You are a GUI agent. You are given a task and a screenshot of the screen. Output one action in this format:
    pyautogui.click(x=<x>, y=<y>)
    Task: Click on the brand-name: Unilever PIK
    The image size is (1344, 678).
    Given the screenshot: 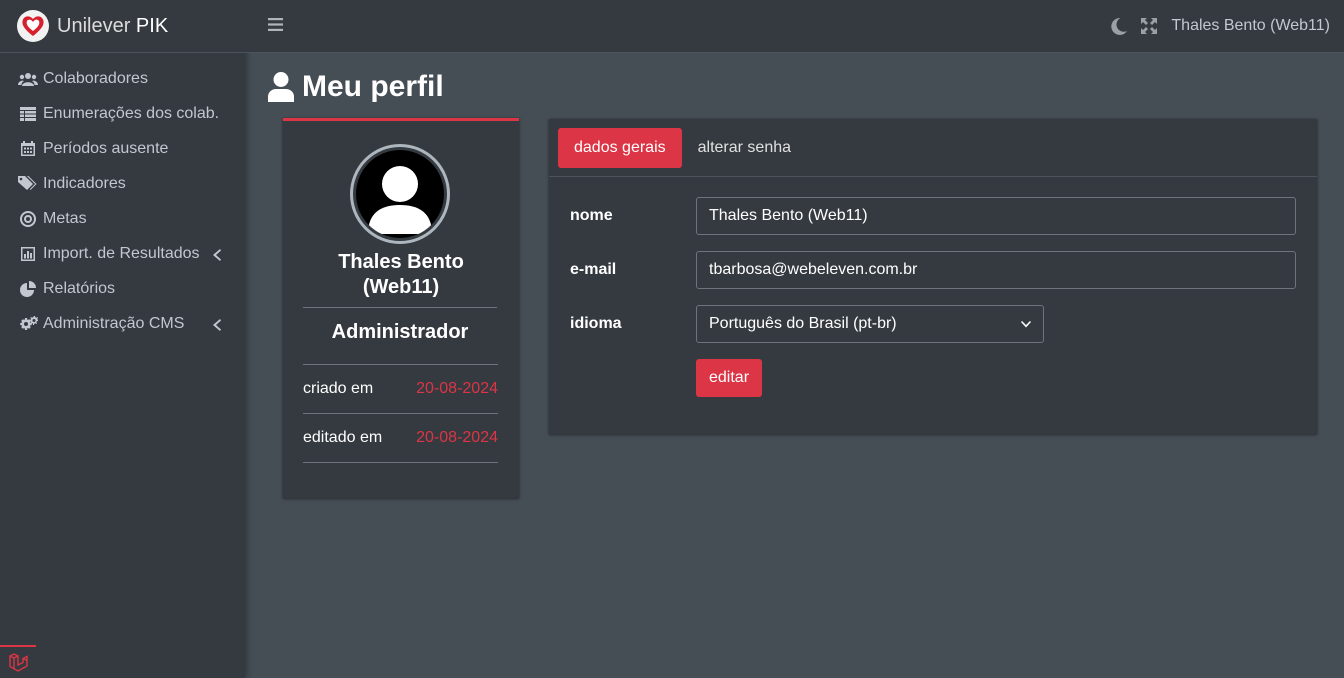 What is the action you would take?
    pyautogui.click(x=113, y=25)
    